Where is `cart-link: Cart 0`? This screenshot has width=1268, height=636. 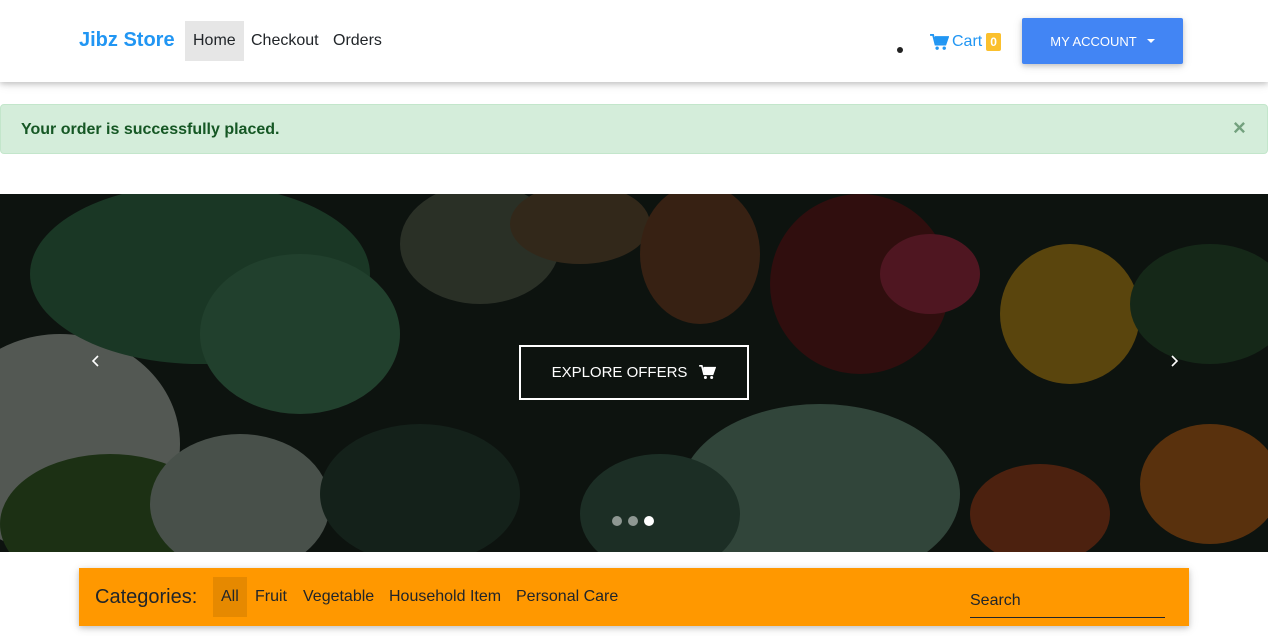 cart-link: Cart 0 is located at coordinates (965, 42).